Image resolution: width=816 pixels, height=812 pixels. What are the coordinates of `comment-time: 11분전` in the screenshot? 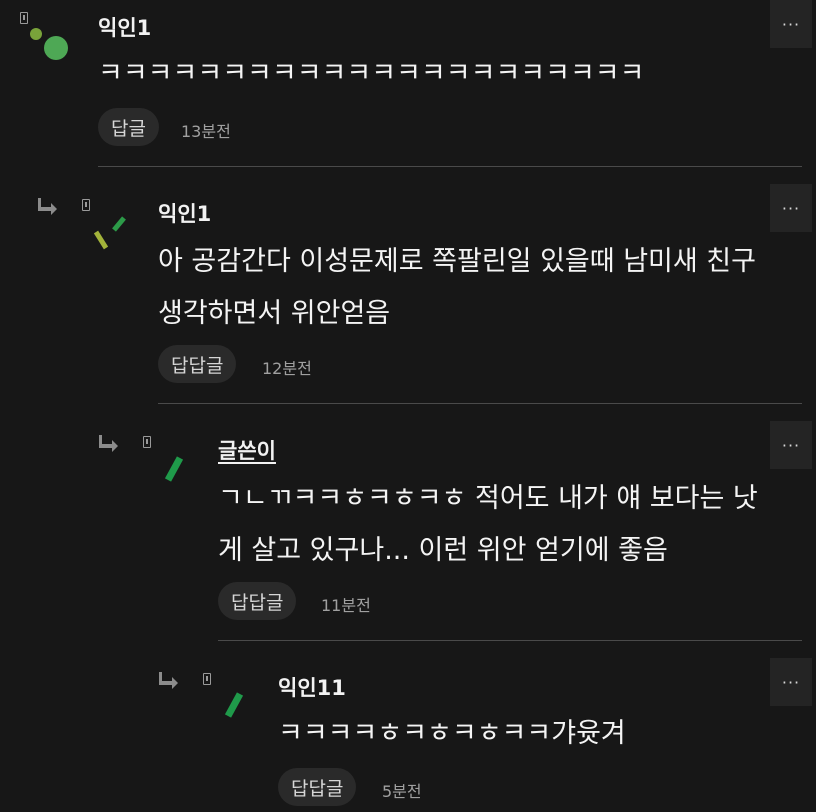 It's located at (346, 605).